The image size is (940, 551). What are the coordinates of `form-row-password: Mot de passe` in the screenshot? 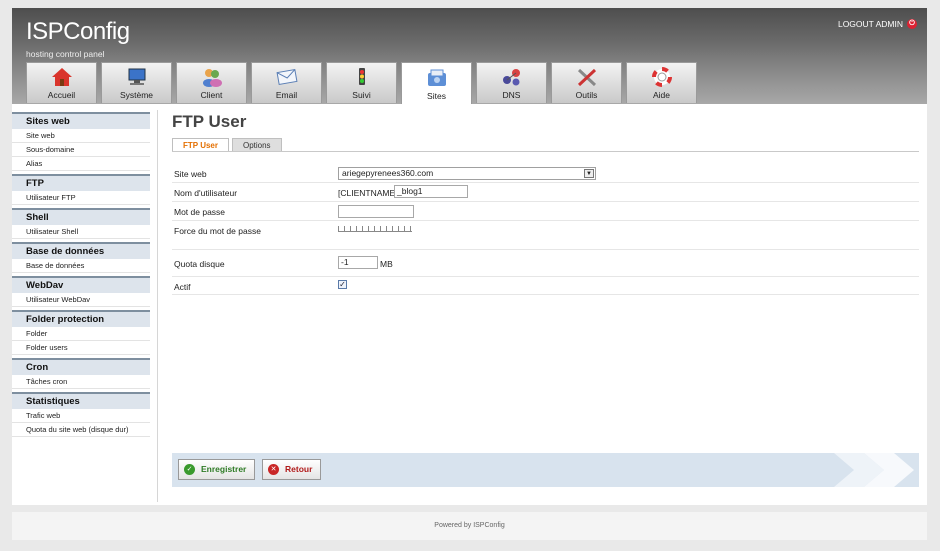 It's located at (545, 211).